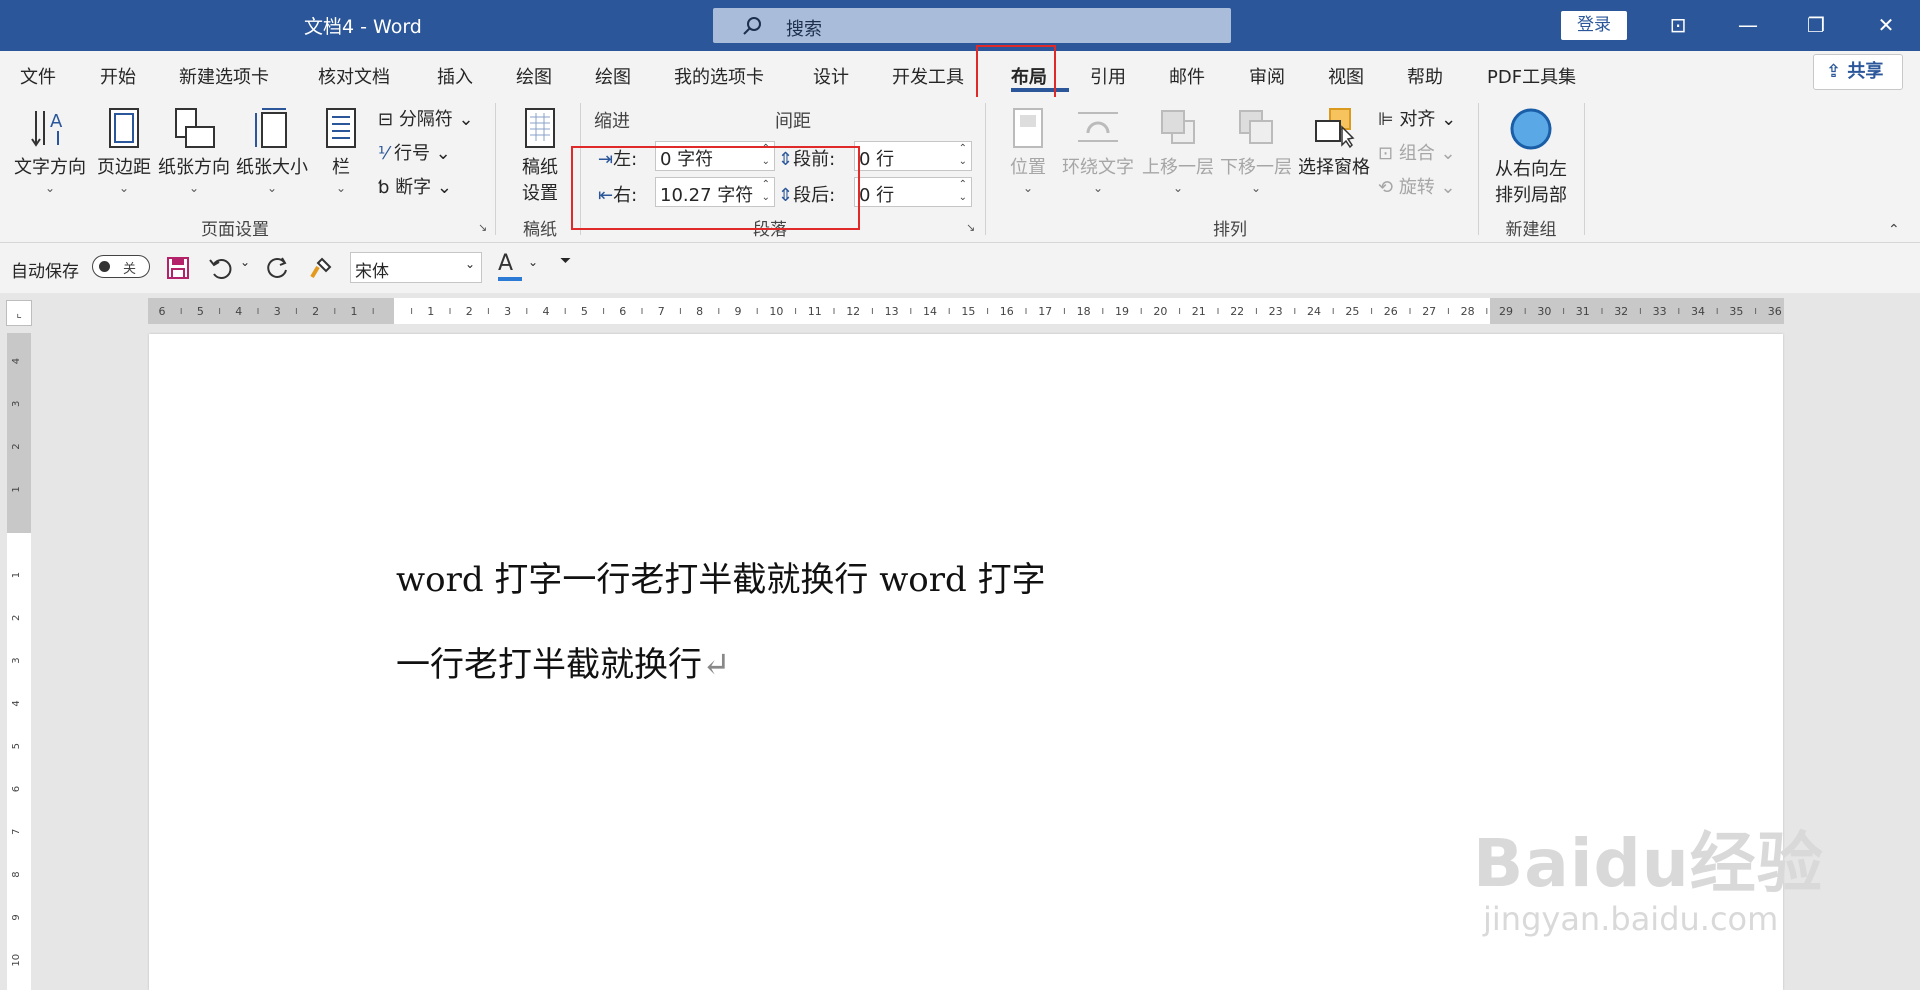 The height and width of the screenshot is (990, 1920). What do you see at coordinates (1886, 25) in the screenshot?
I see `close-button: ✕` at bounding box center [1886, 25].